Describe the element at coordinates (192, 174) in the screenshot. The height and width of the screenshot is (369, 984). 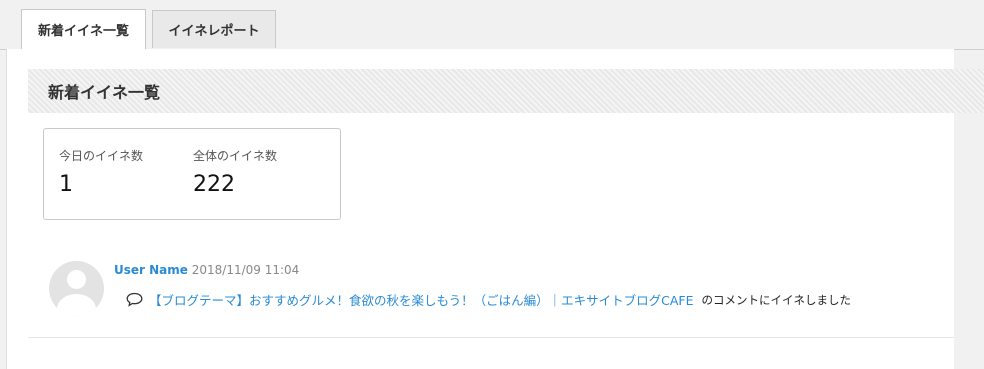
I see `stats-box: 今日のイイネ数 1 全体のイイネ数 222` at that location.